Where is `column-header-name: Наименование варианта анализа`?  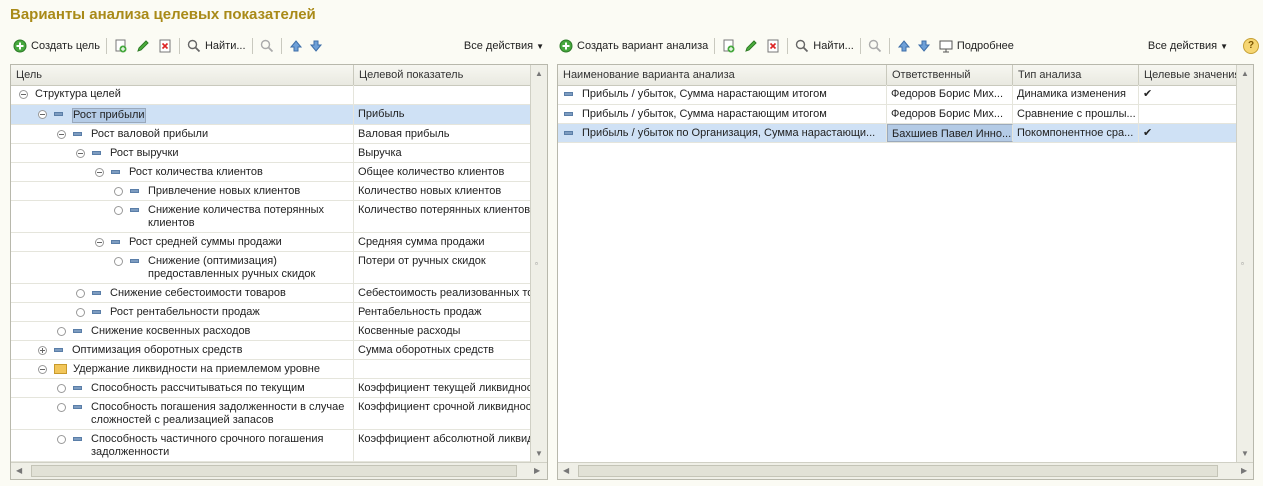
column-header-name: Наименование варианта анализа is located at coordinates (722, 75).